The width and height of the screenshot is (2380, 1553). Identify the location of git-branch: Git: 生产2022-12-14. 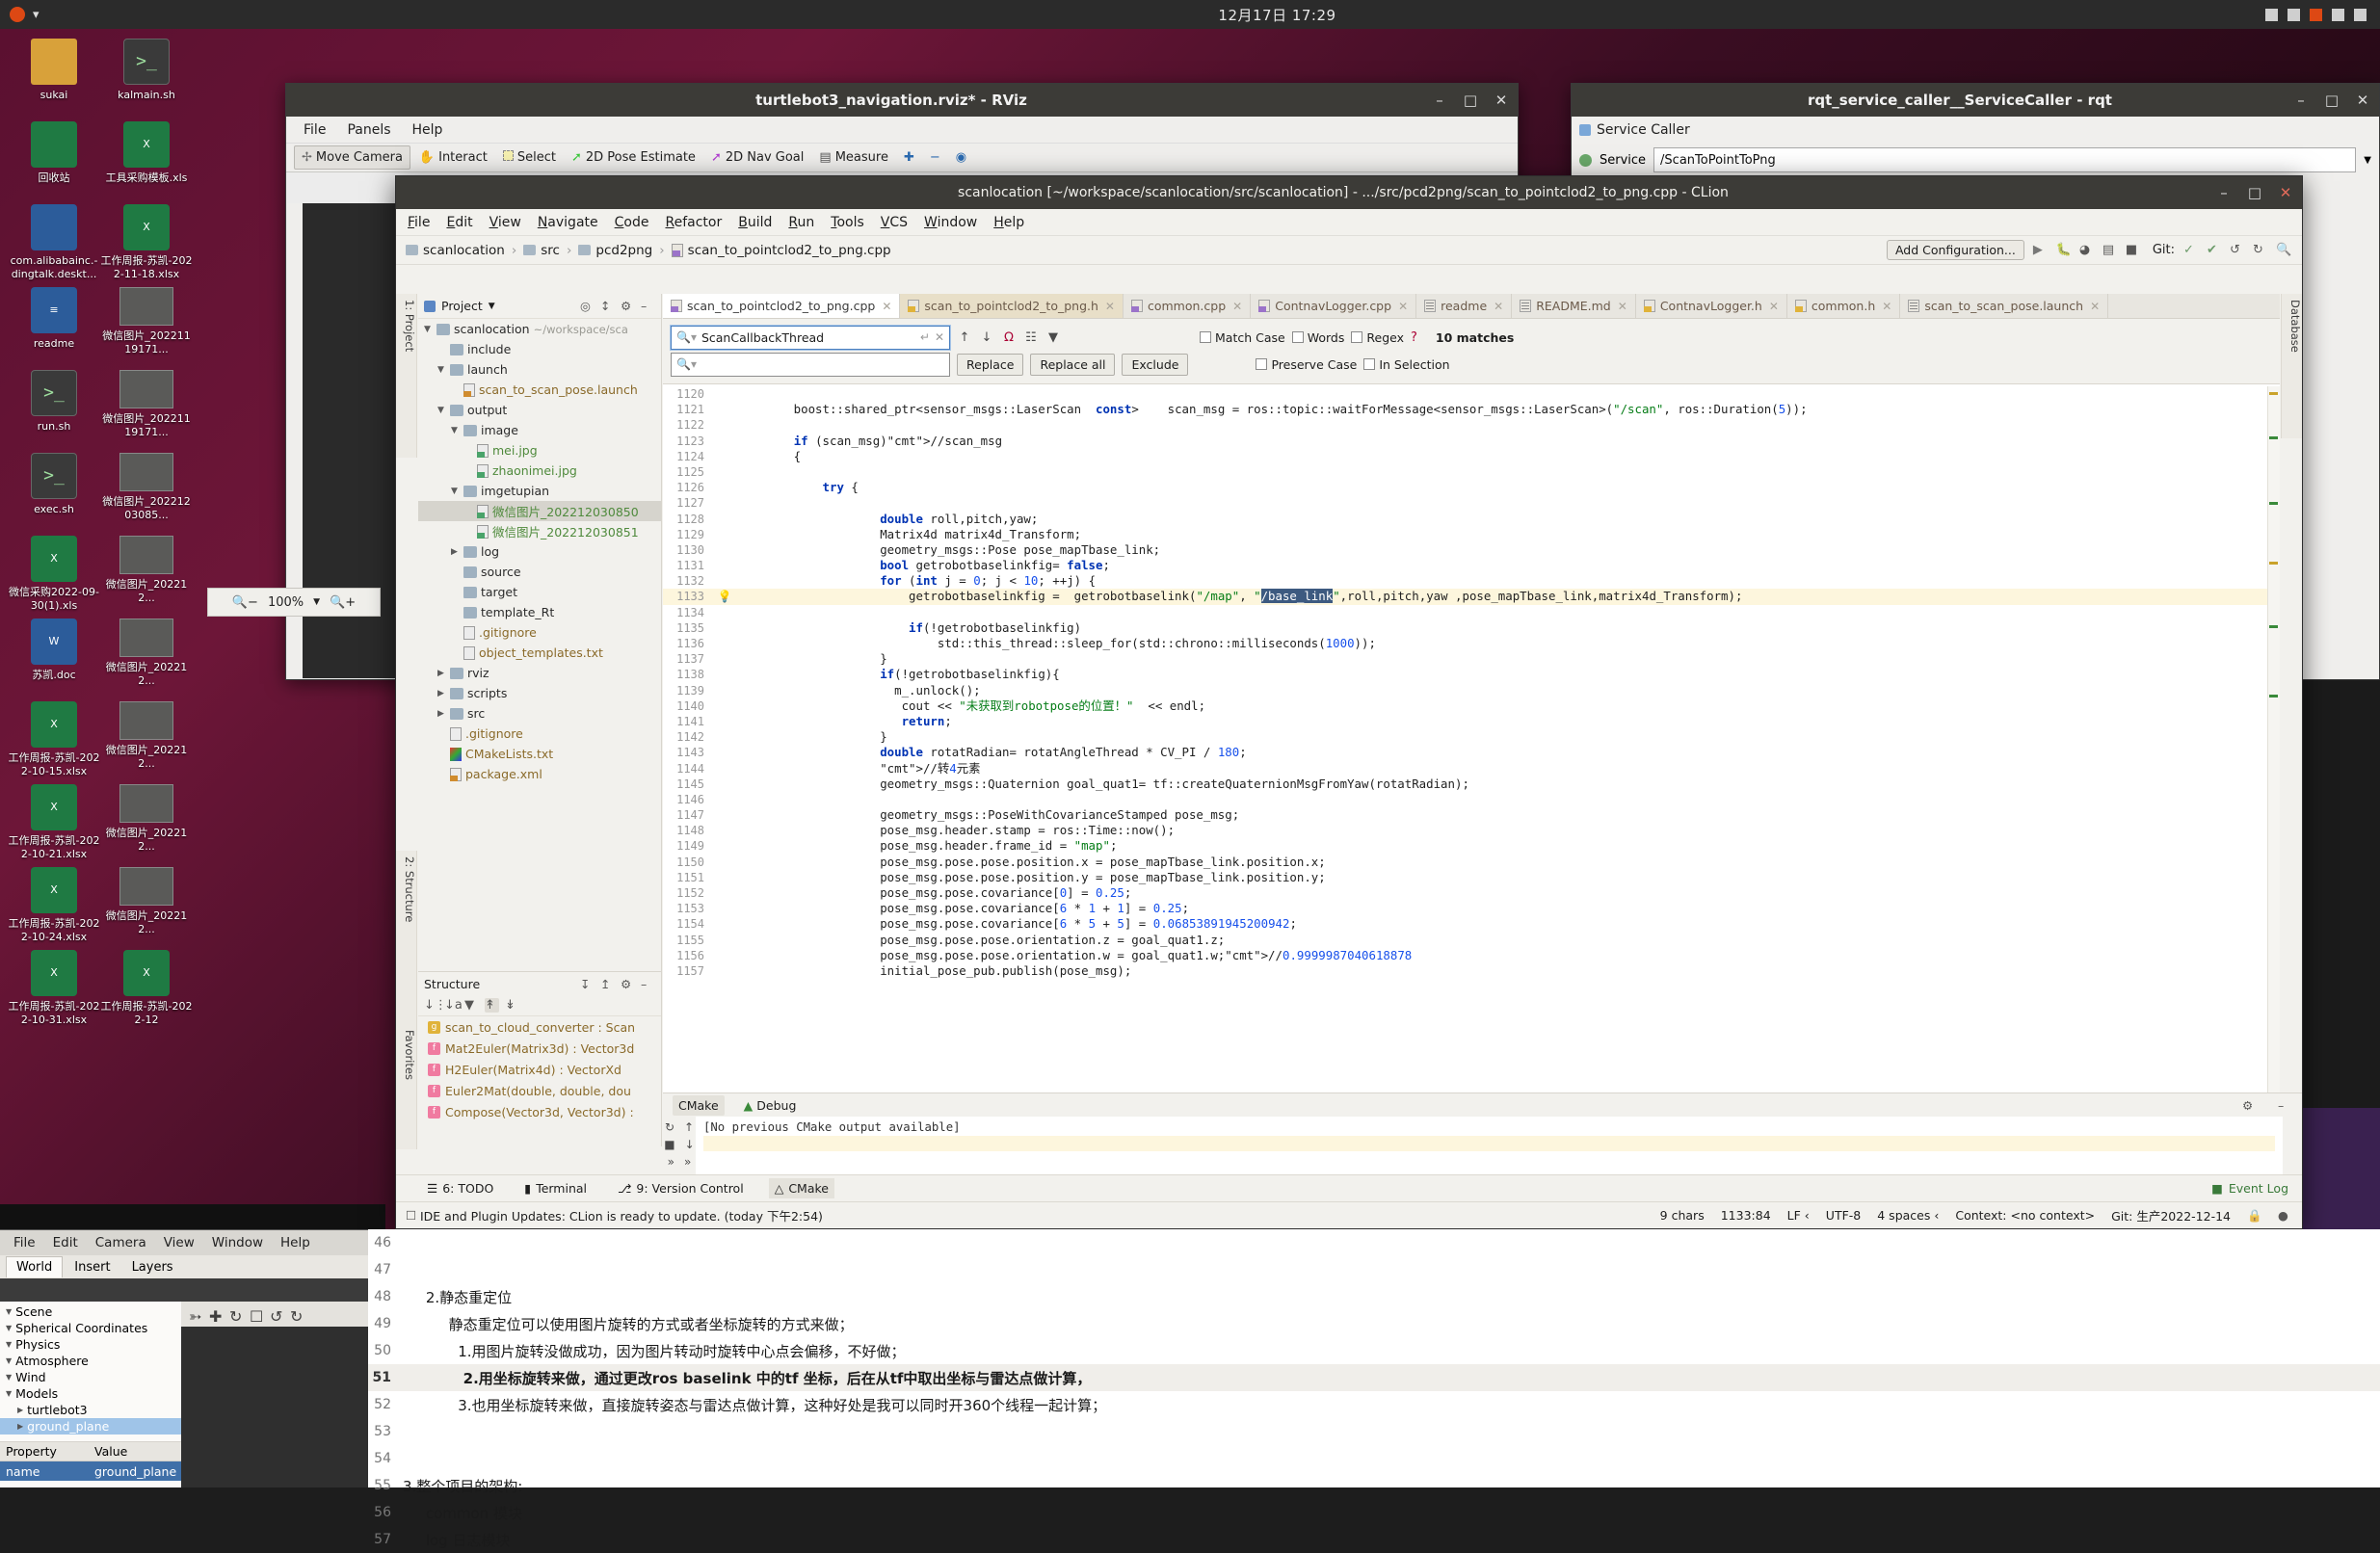
(2171, 1215).